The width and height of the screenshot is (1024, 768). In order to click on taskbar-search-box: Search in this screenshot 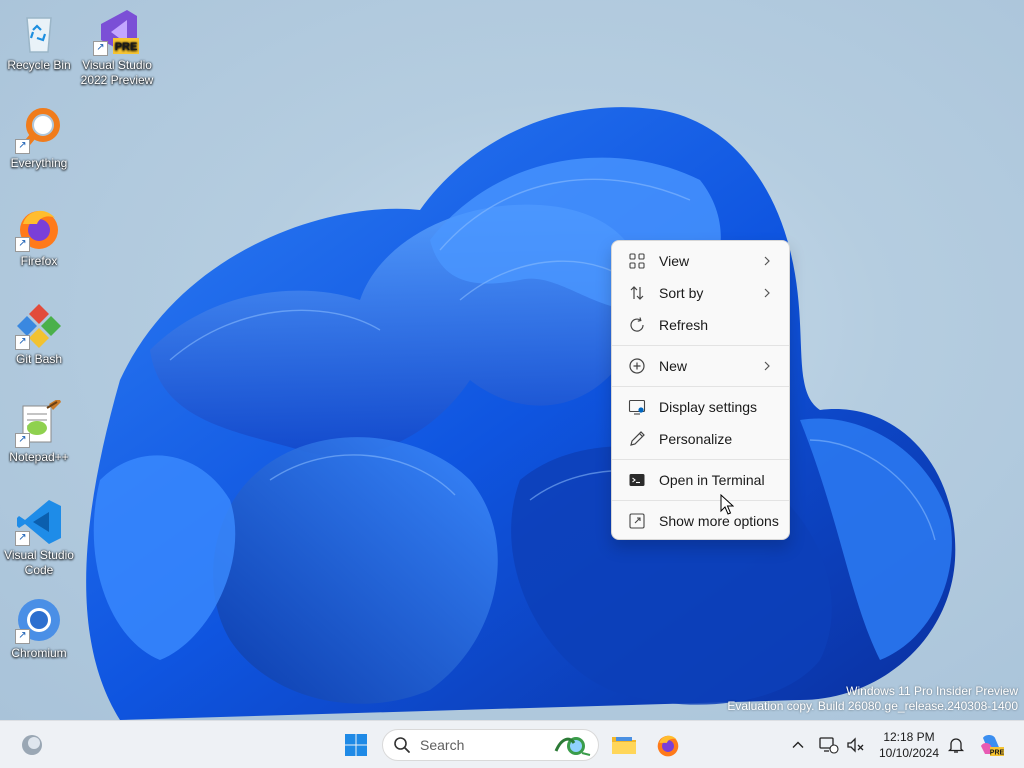, I will do `click(490, 745)`.